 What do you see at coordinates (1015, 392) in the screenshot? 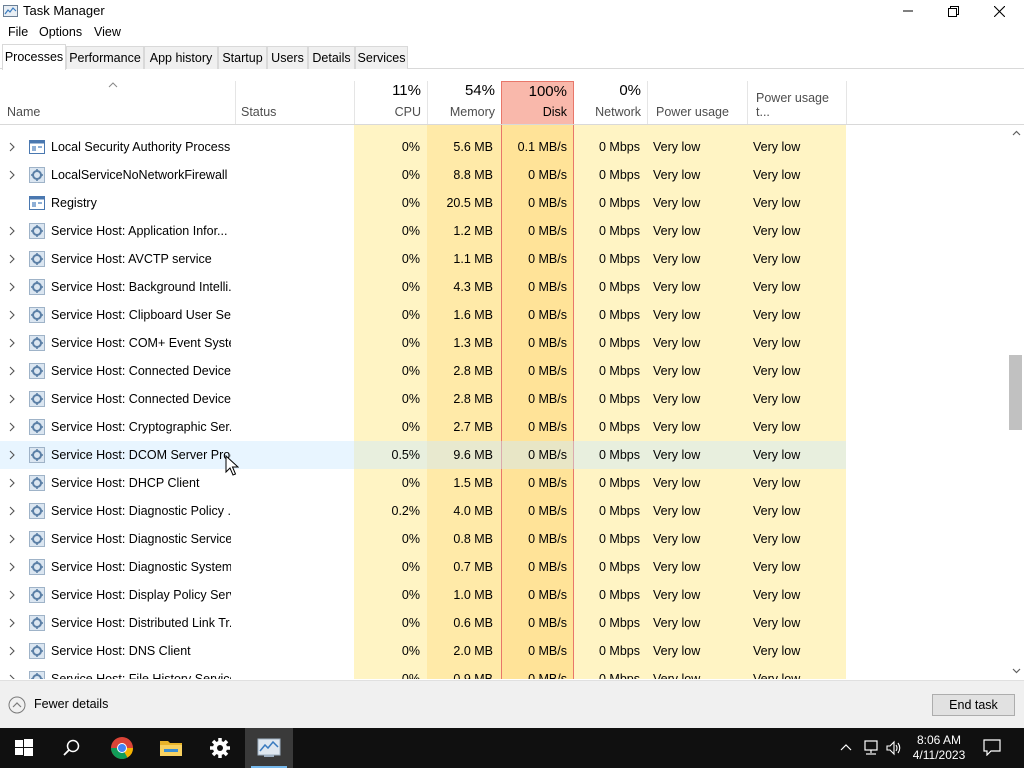
I see `scrollbar-thumb` at bounding box center [1015, 392].